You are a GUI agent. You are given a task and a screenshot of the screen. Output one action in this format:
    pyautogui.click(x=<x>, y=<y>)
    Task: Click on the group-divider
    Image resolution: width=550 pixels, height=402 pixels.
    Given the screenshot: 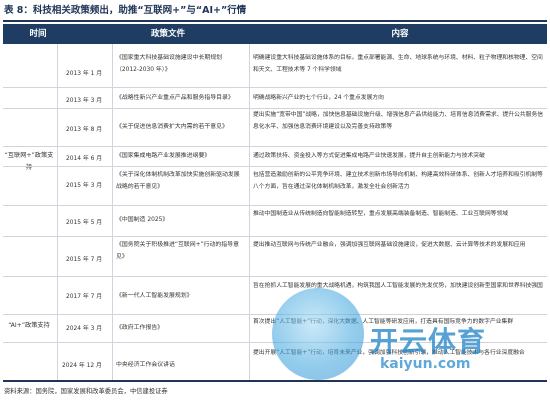 What is the action you would take?
    pyautogui.click(x=275, y=276)
    